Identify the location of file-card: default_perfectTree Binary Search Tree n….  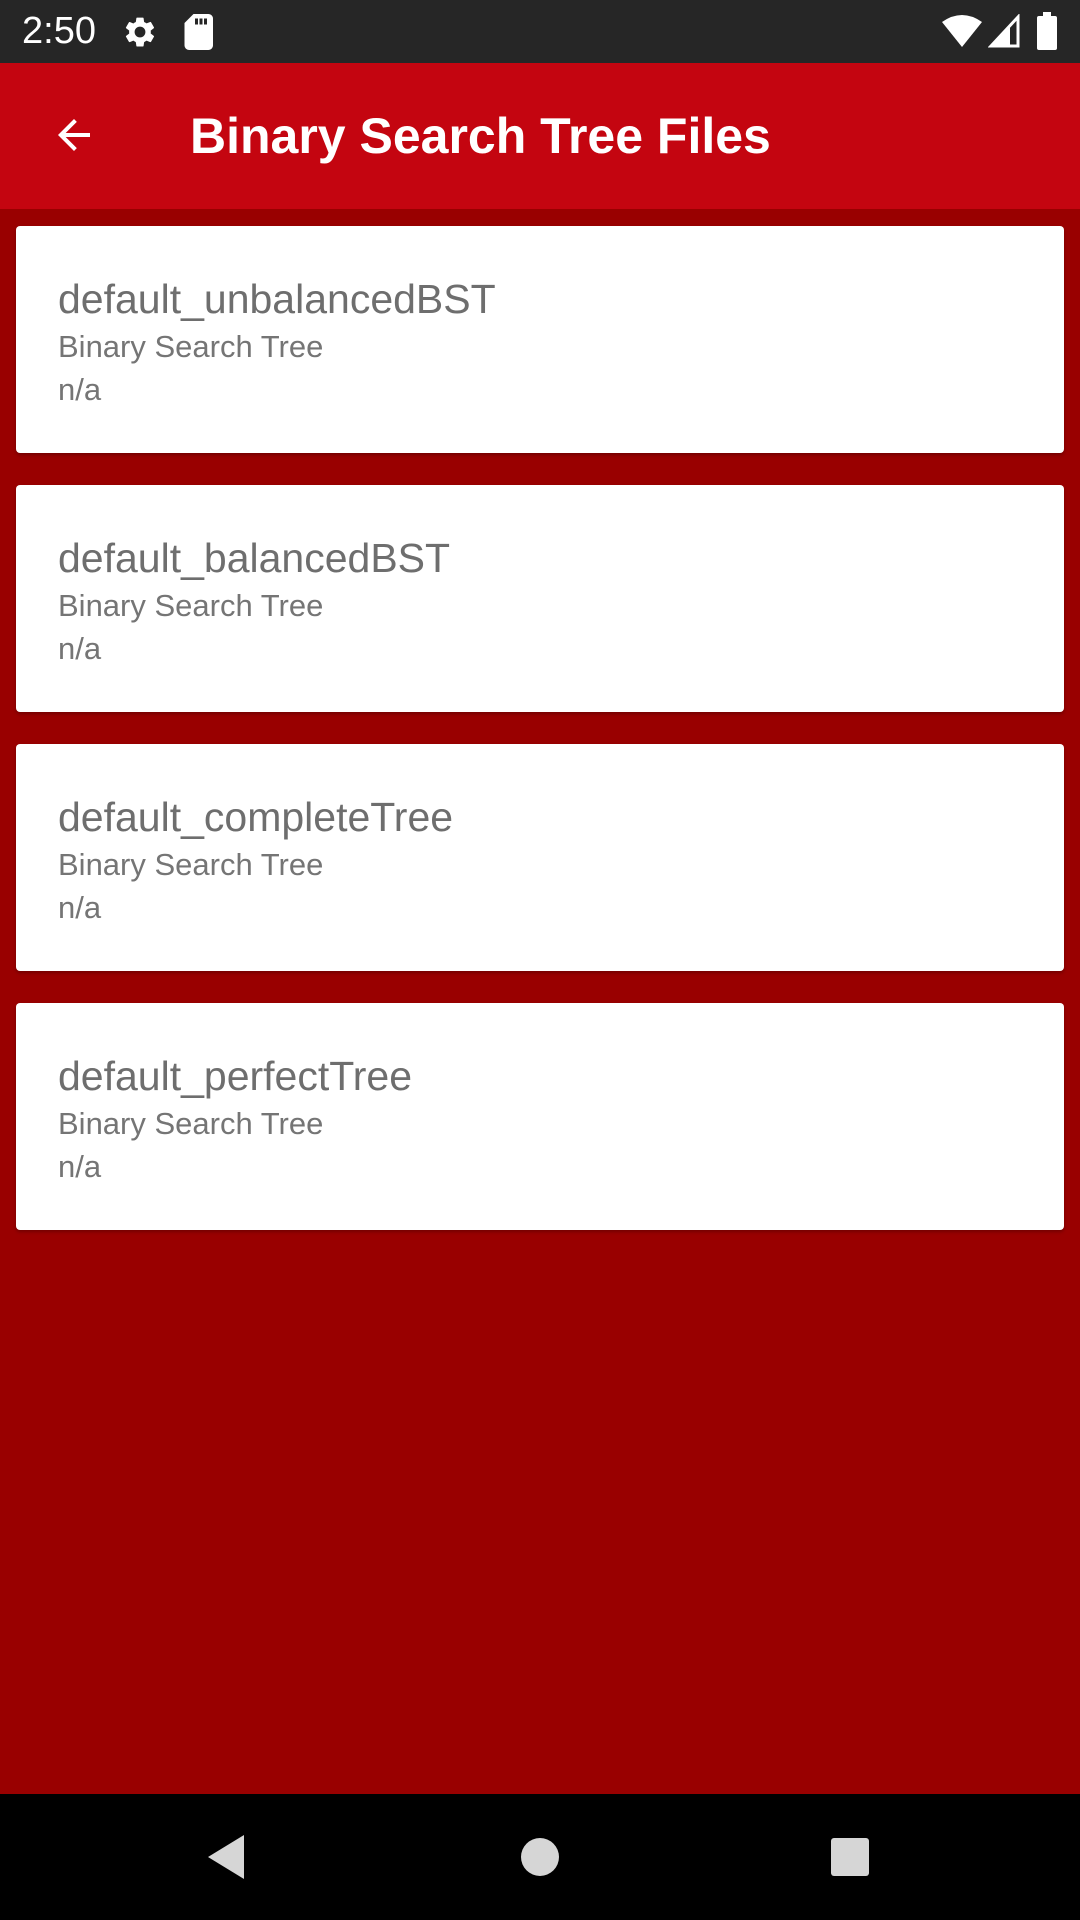
(540, 1116).